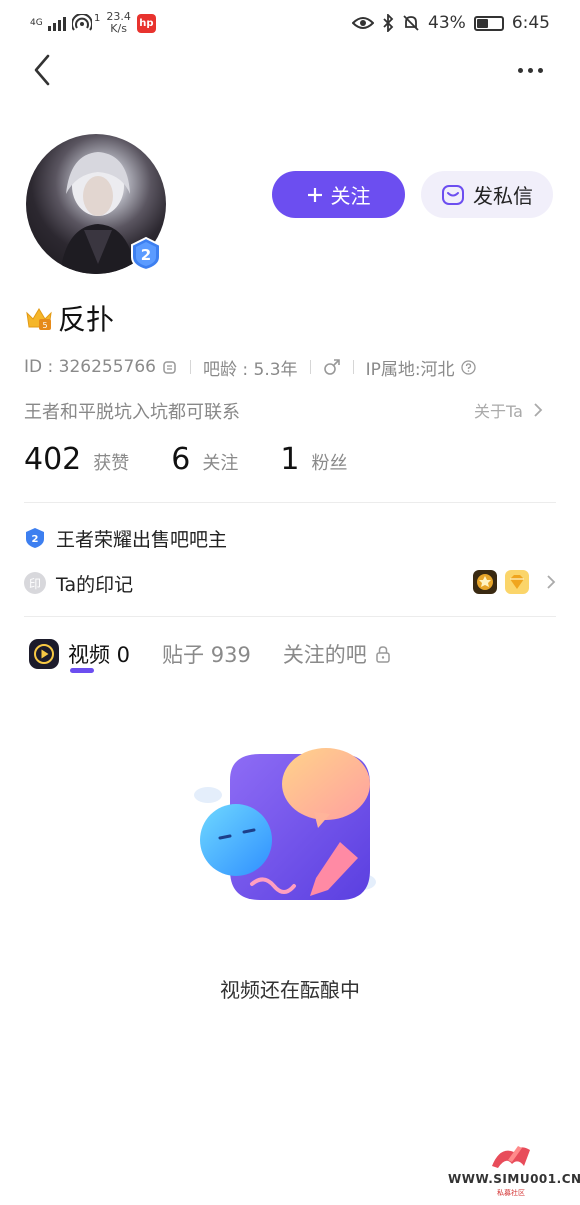 The image size is (580, 1205). I want to click on following-count: 6, so click(181, 459).